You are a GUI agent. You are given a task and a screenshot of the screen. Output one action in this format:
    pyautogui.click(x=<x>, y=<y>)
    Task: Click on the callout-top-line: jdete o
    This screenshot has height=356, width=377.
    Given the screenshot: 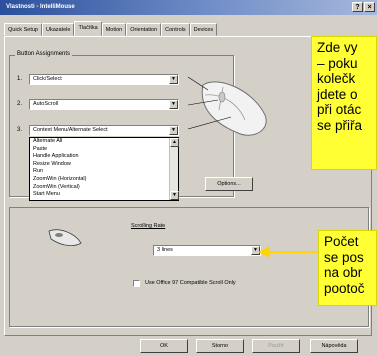 What is the action you would take?
    pyautogui.click(x=337, y=94)
    